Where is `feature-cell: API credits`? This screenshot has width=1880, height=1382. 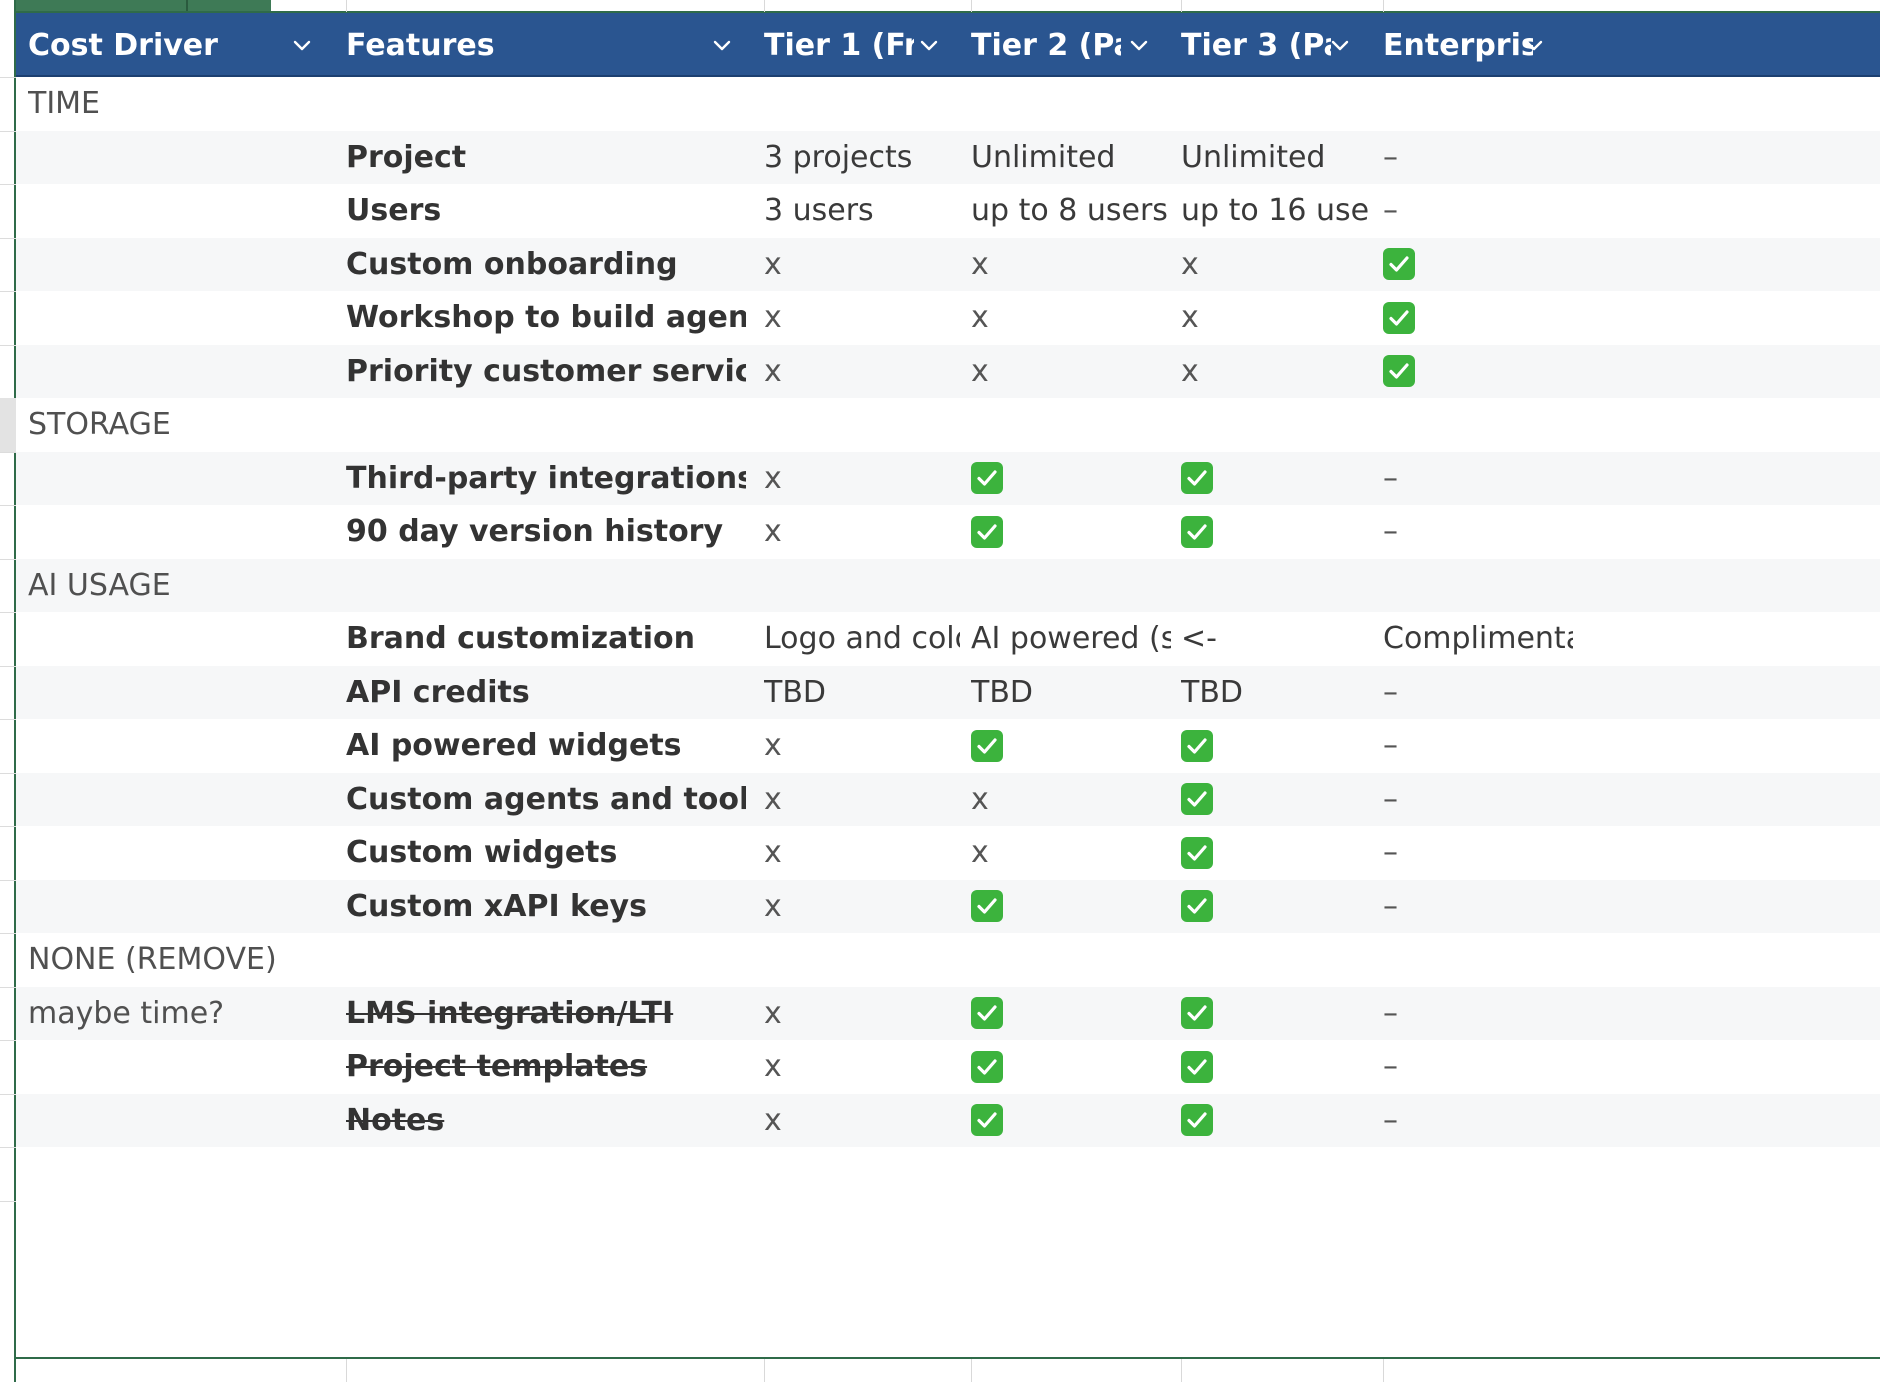
feature-cell: API credits is located at coordinates (546, 693).